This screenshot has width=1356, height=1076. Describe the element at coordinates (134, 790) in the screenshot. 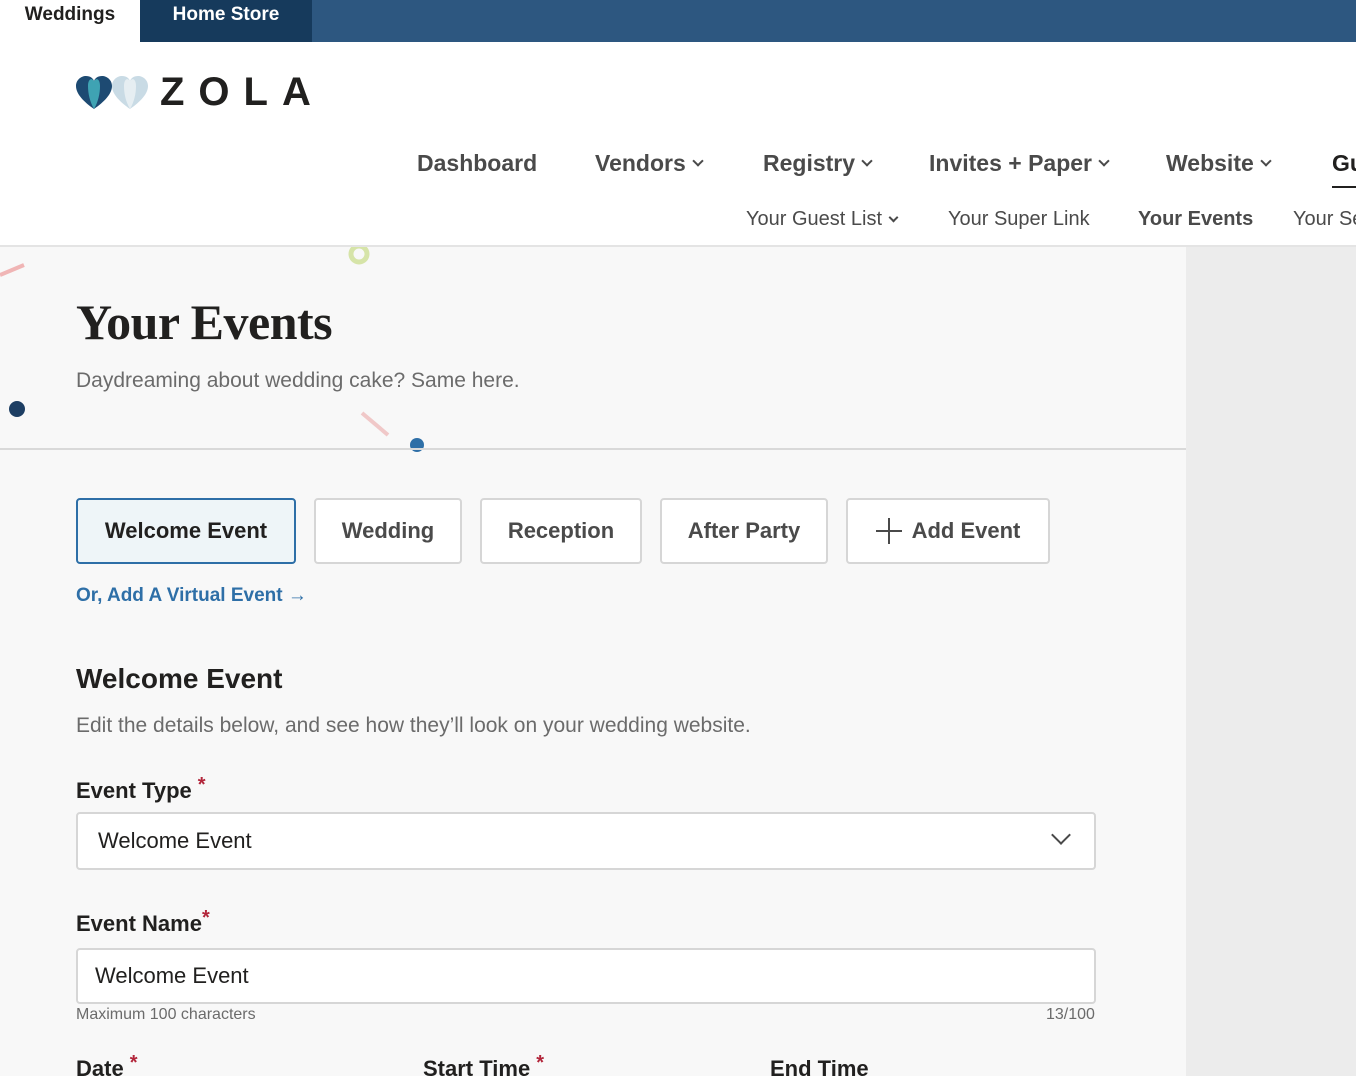

I see `event-type-label-text: Event Type` at that location.